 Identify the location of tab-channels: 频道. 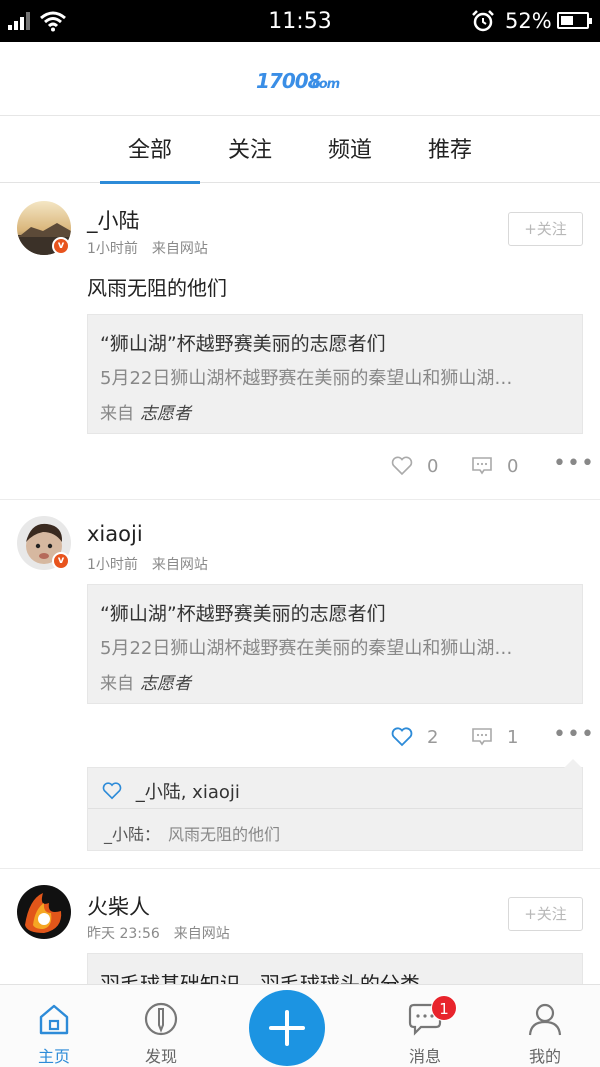
(350, 149).